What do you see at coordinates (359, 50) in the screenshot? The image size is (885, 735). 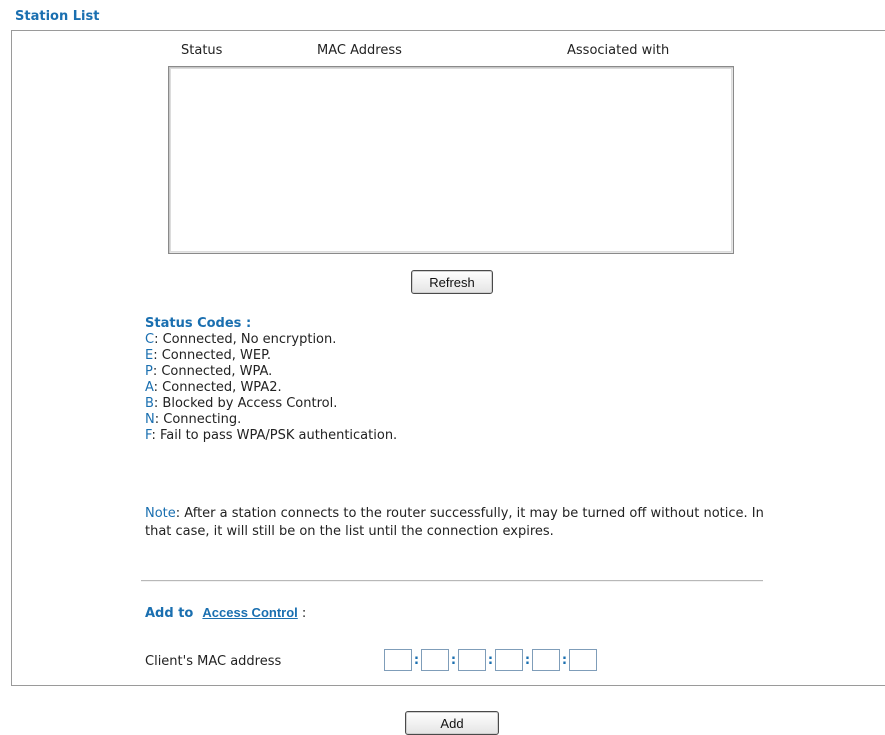 I see `column-header-mac-address: MAC Address` at bounding box center [359, 50].